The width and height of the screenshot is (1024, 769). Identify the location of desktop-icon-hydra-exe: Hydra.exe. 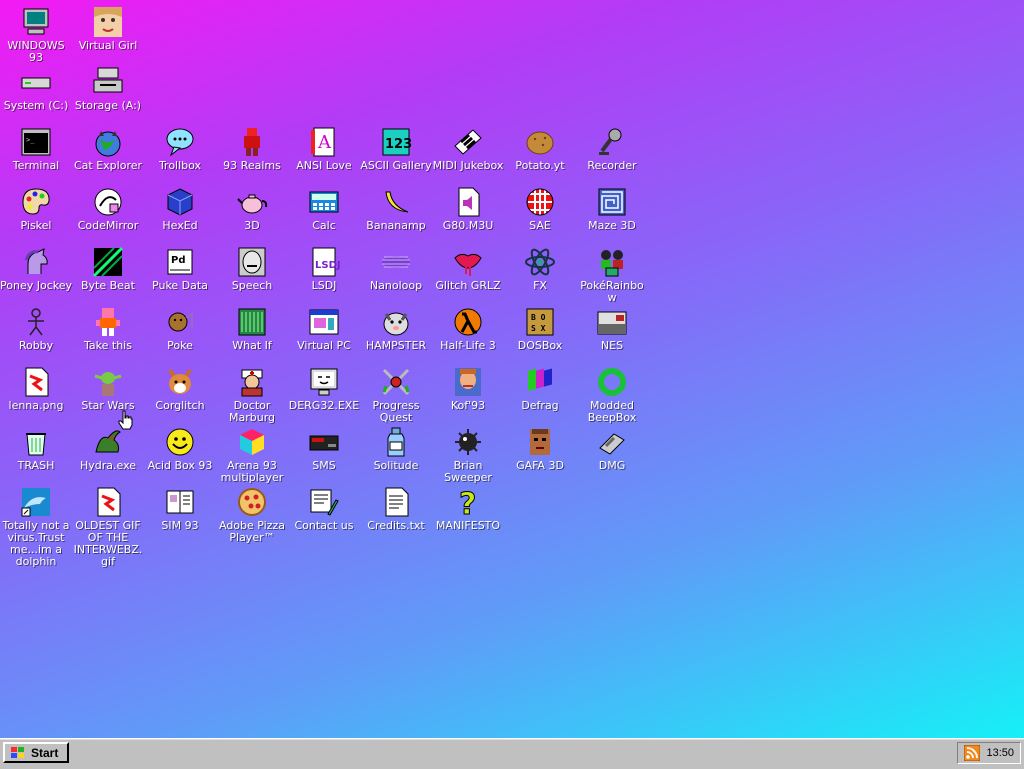
(108, 452).